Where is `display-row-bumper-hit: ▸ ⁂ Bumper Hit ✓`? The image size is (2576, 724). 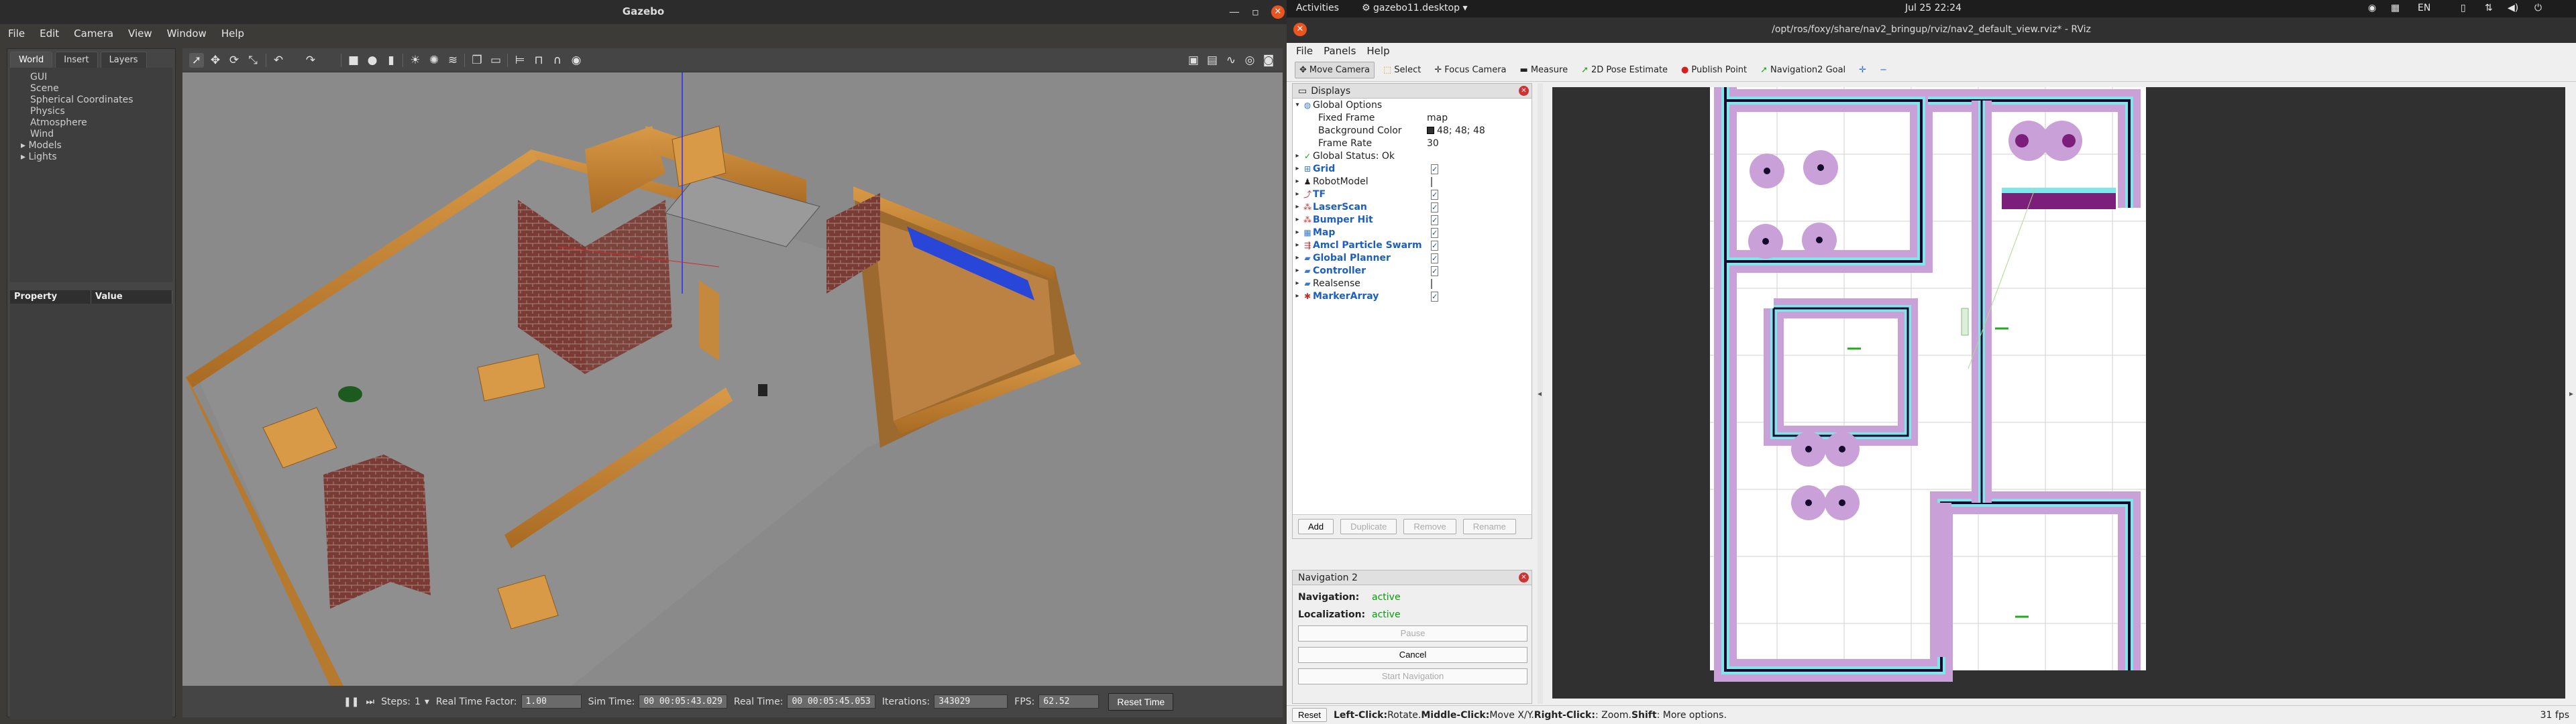 display-row-bumper-hit: ▸ ⁂ Bumper Hit ✓ is located at coordinates (1412, 219).